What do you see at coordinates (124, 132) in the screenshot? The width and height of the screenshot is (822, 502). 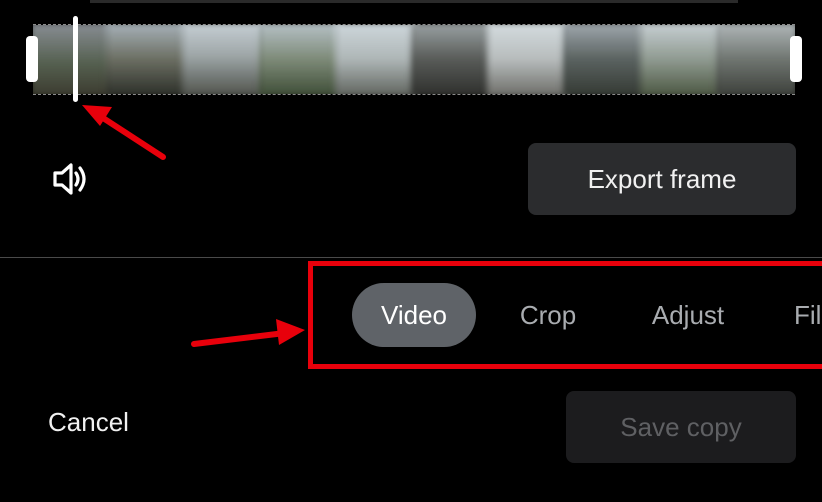 I see `annotation-arrow-playhead` at bounding box center [124, 132].